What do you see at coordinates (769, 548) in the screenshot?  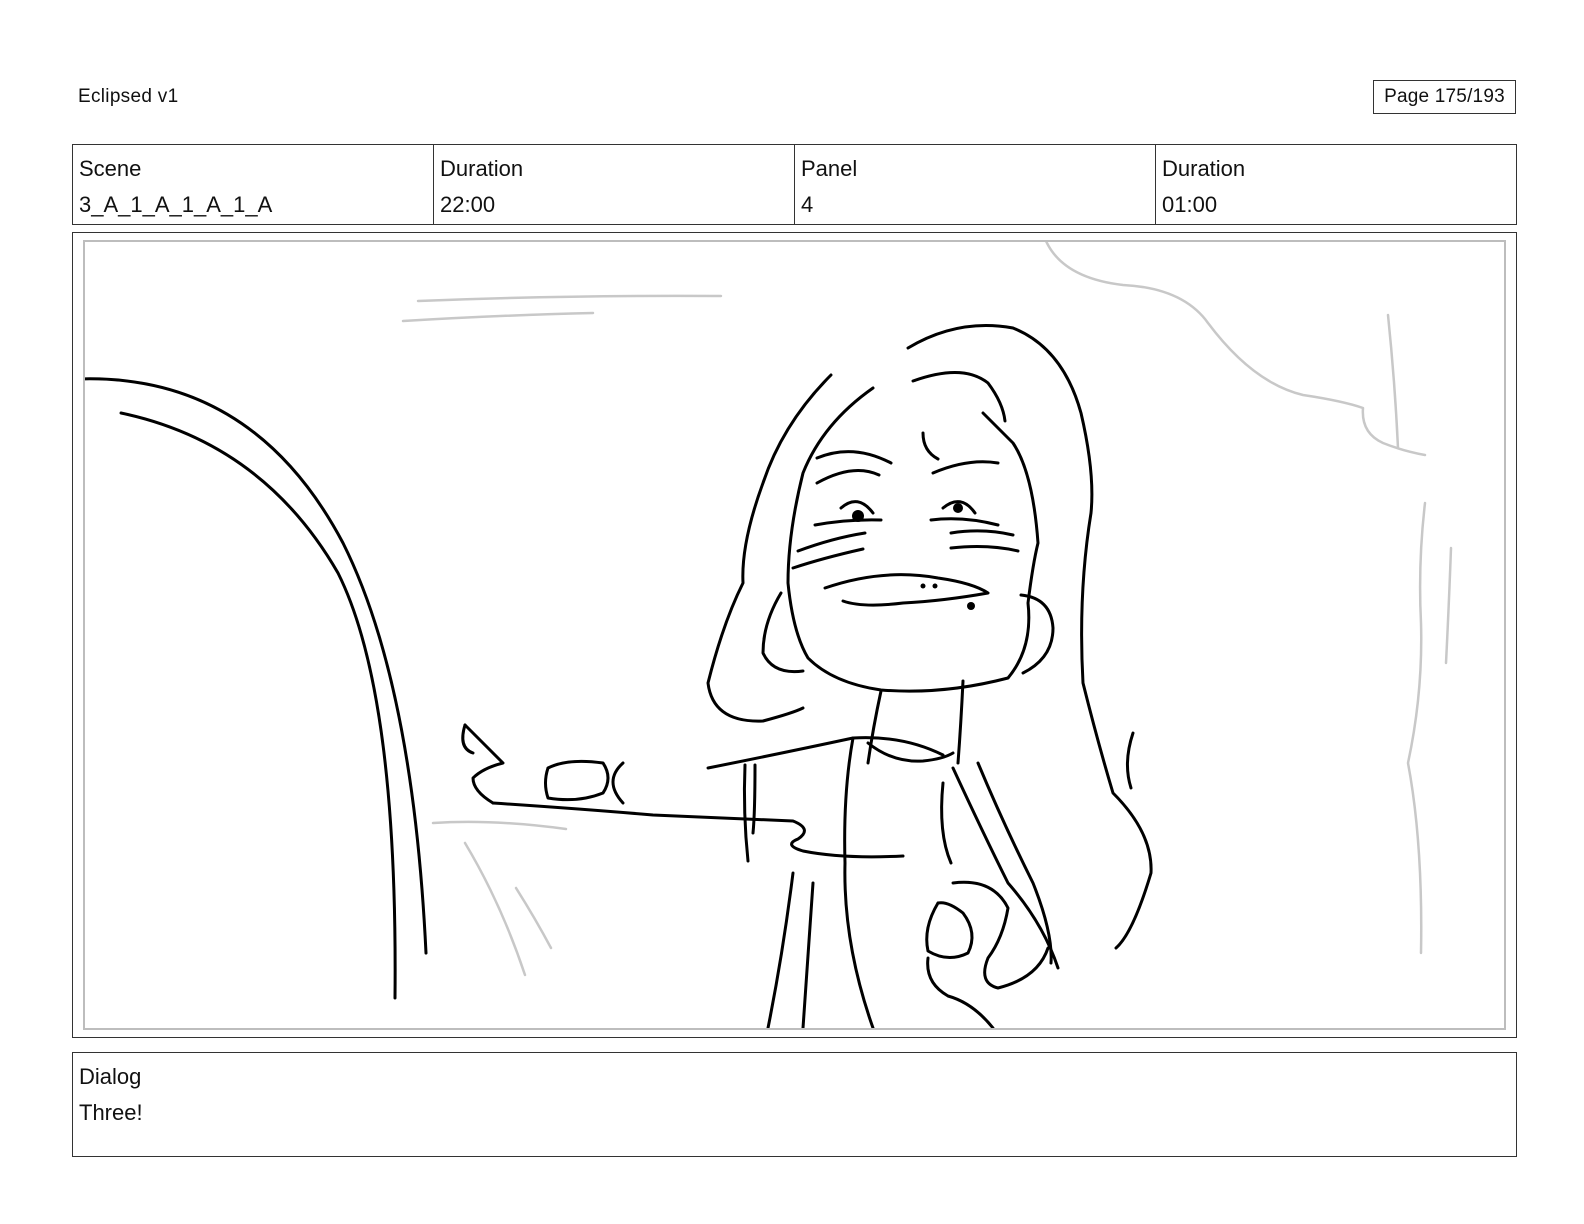 I see `hair-outline-left` at bounding box center [769, 548].